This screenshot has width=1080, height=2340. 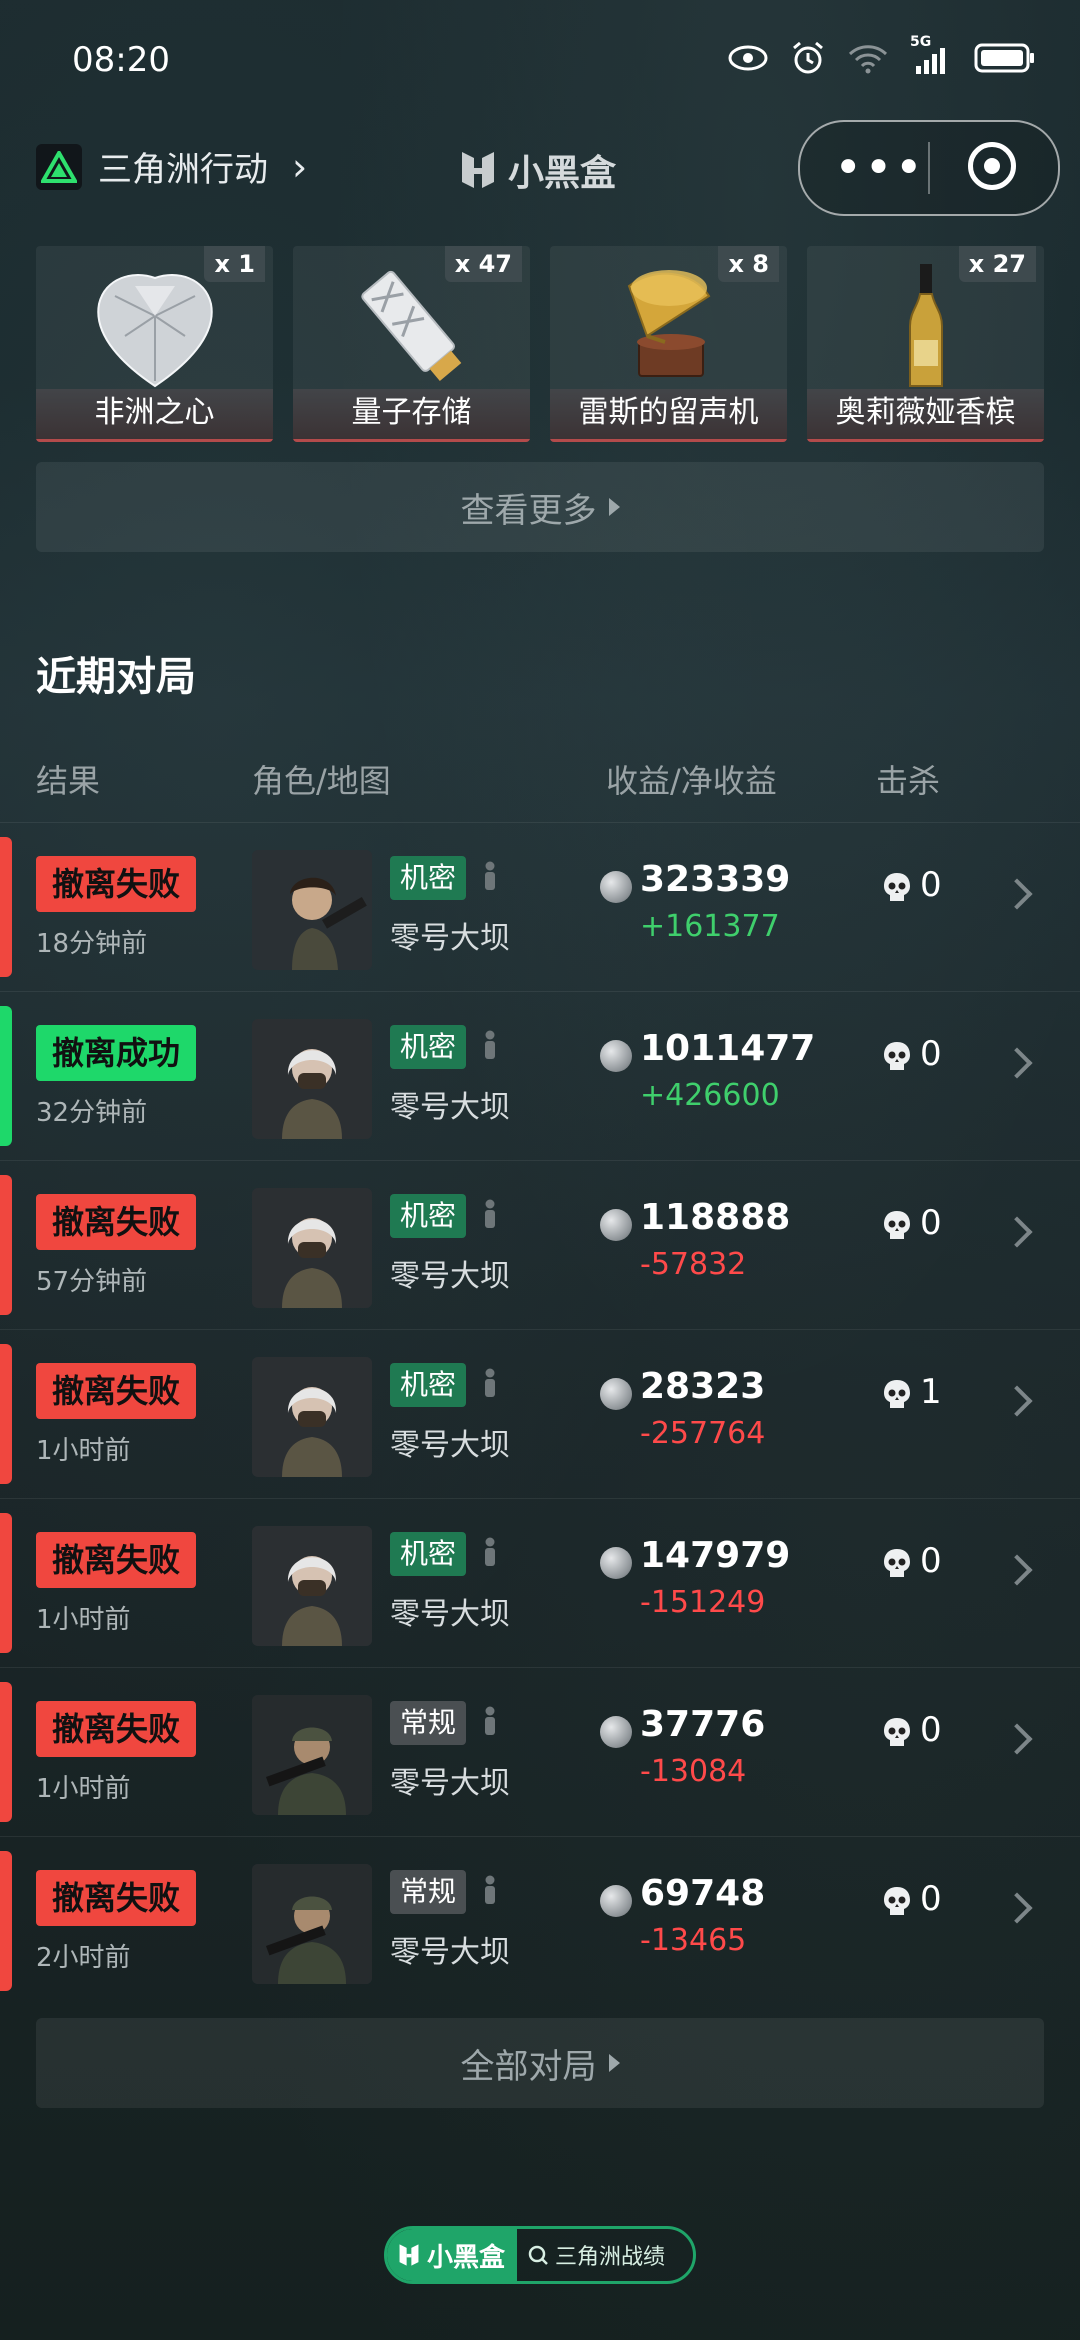 I want to click on item-name: 非洲之心, so click(x=154, y=415).